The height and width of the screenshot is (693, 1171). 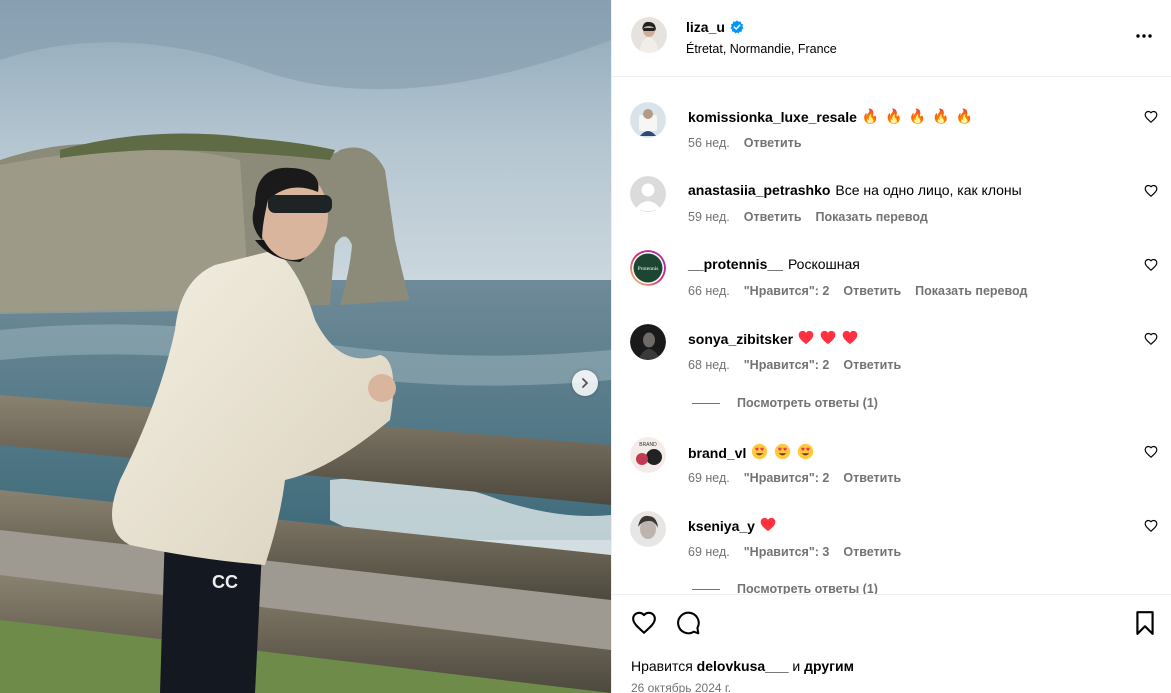 I want to click on likes-prefix: Нравится, so click(x=662, y=666).